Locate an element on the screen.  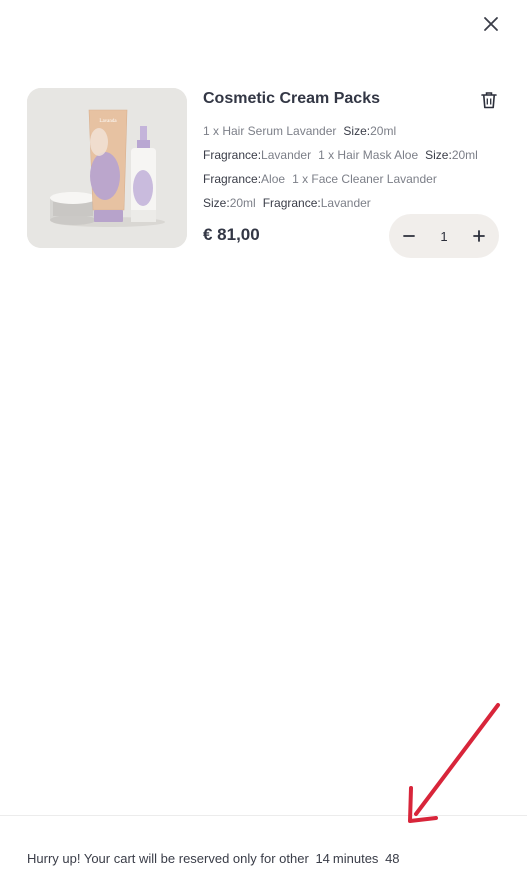
quantity-stepper: 1 is located at coordinates (444, 236).